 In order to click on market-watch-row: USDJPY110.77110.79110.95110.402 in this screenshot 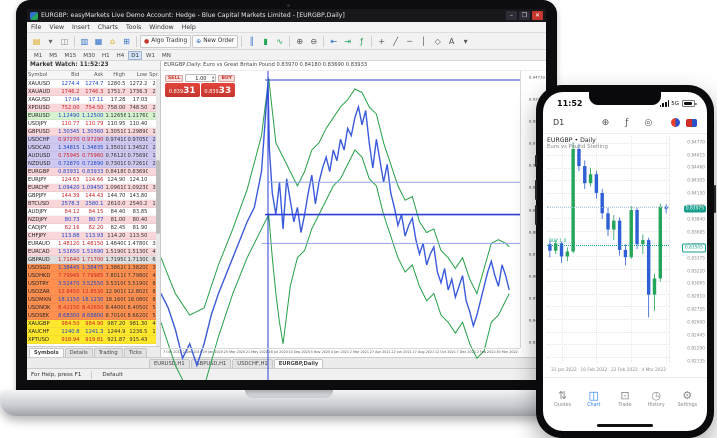, I will do `click(93, 124)`.